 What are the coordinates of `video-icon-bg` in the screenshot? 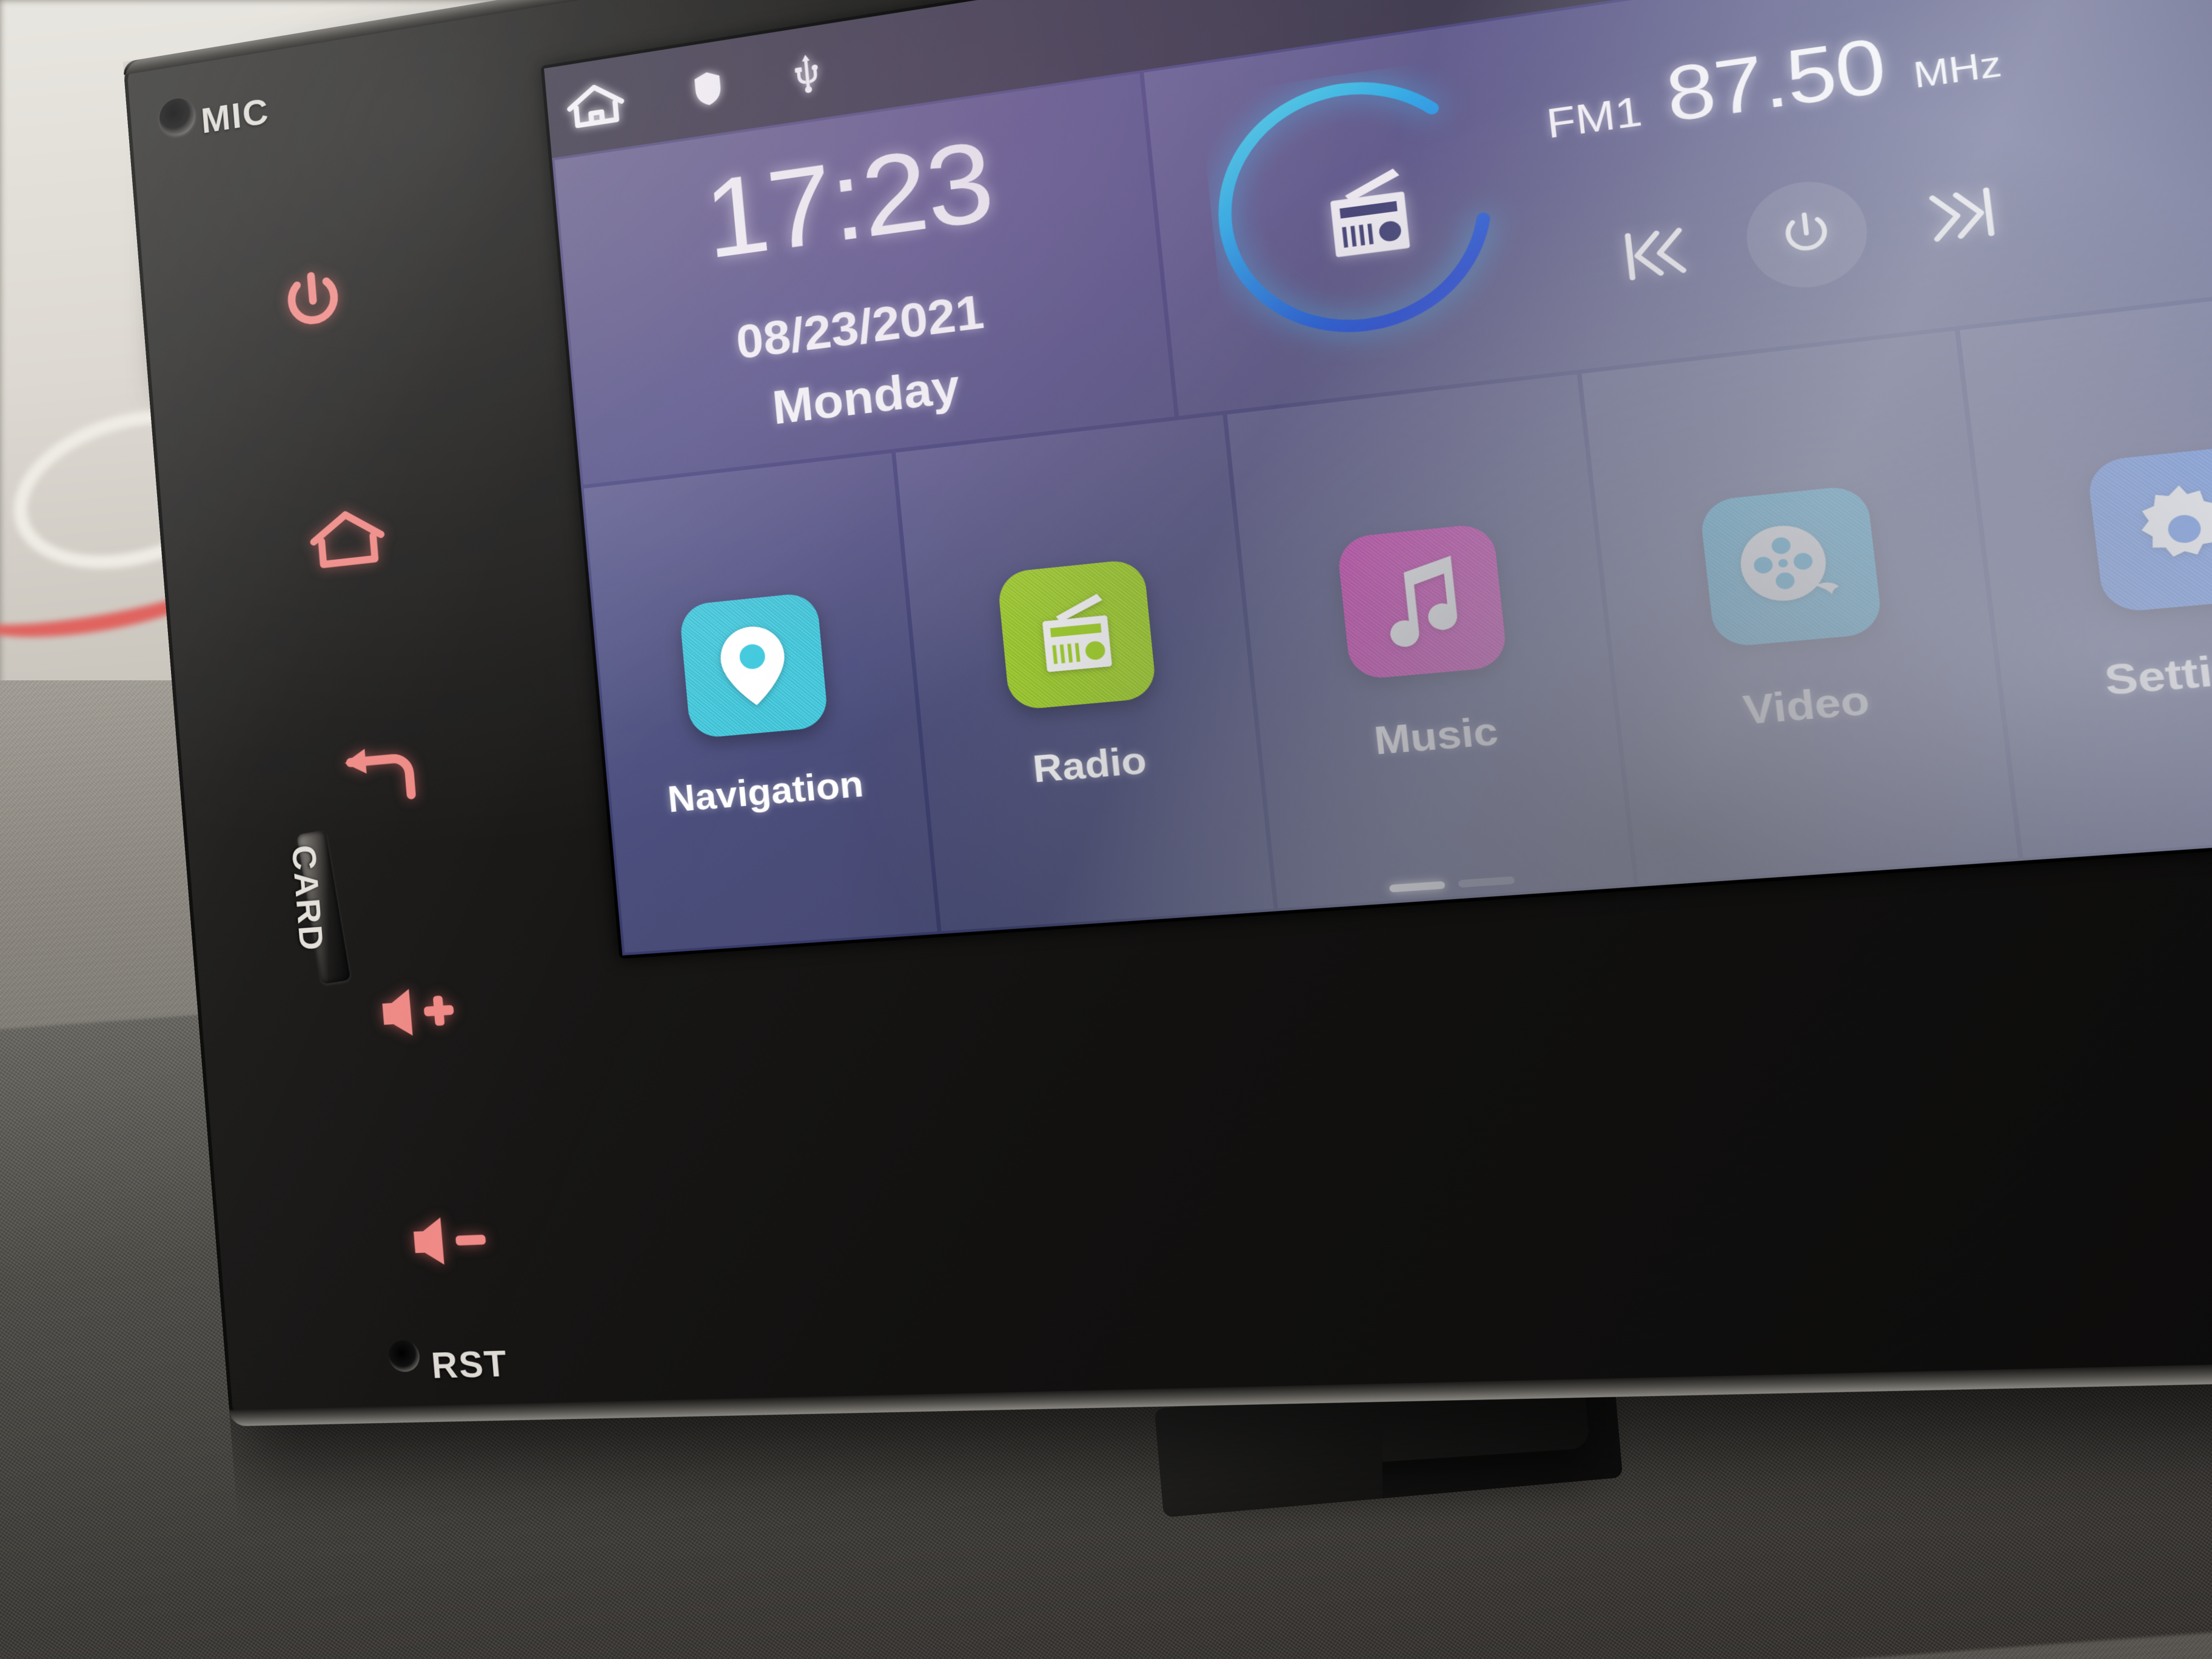 It's located at (1790, 566).